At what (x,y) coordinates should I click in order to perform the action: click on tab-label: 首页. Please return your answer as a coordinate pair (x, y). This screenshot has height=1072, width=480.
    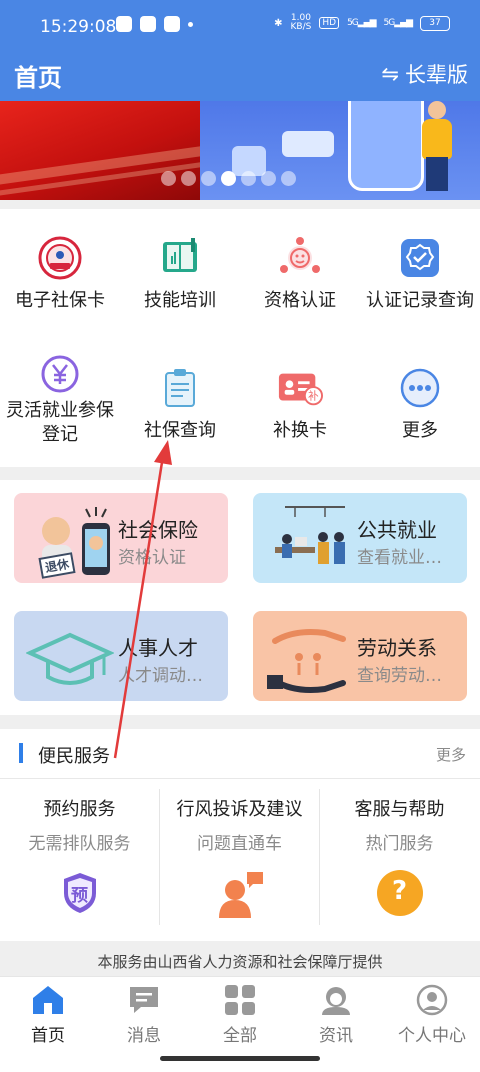
    Looking at the image, I should click on (48, 1036).